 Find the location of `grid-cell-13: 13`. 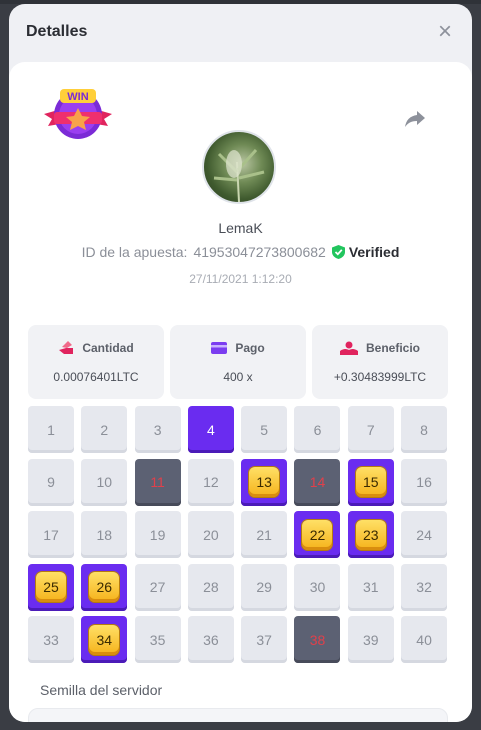

grid-cell-13: 13 is located at coordinates (264, 482).